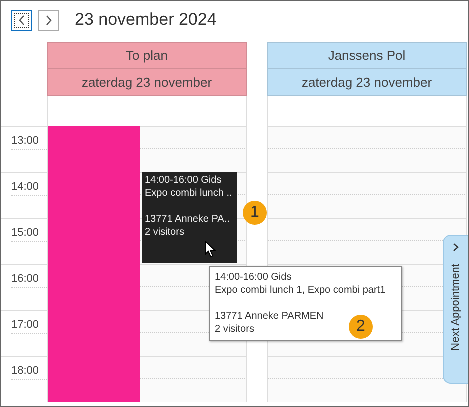 The width and height of the screenshot is (469, 407). I want to click on resource-header: Janssens Pol, so click(367, 55).